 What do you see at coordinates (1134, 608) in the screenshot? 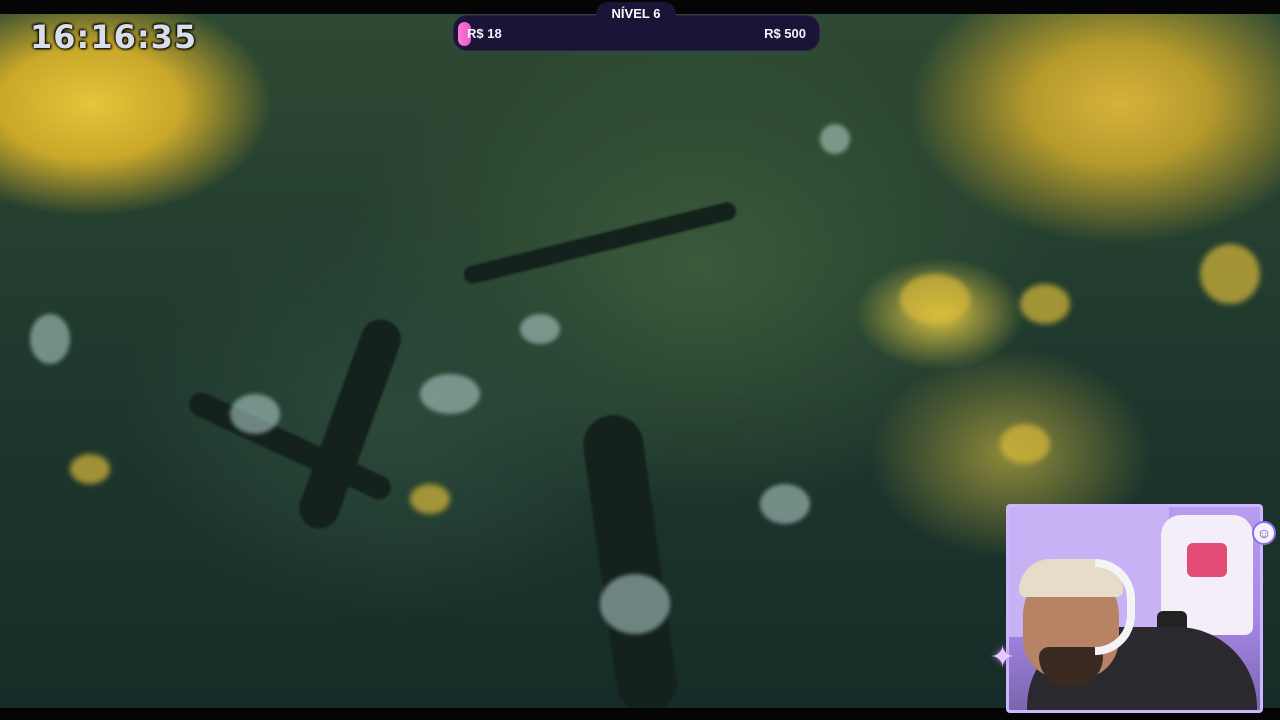
I see `webcam-overlay` at bounding box center [1134, 608].